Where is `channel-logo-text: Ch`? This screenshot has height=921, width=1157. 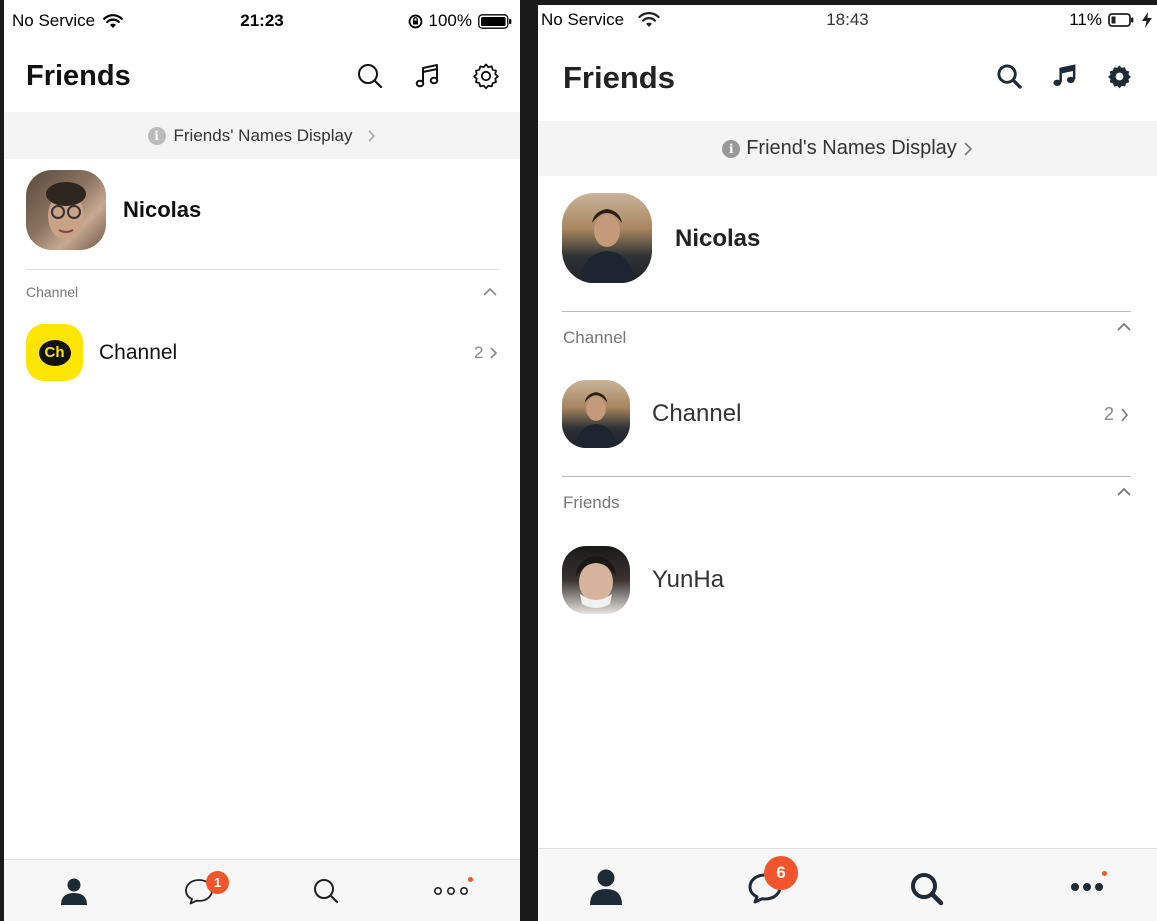 channel-logo-text: Ch is located at coordinates (54, 352).